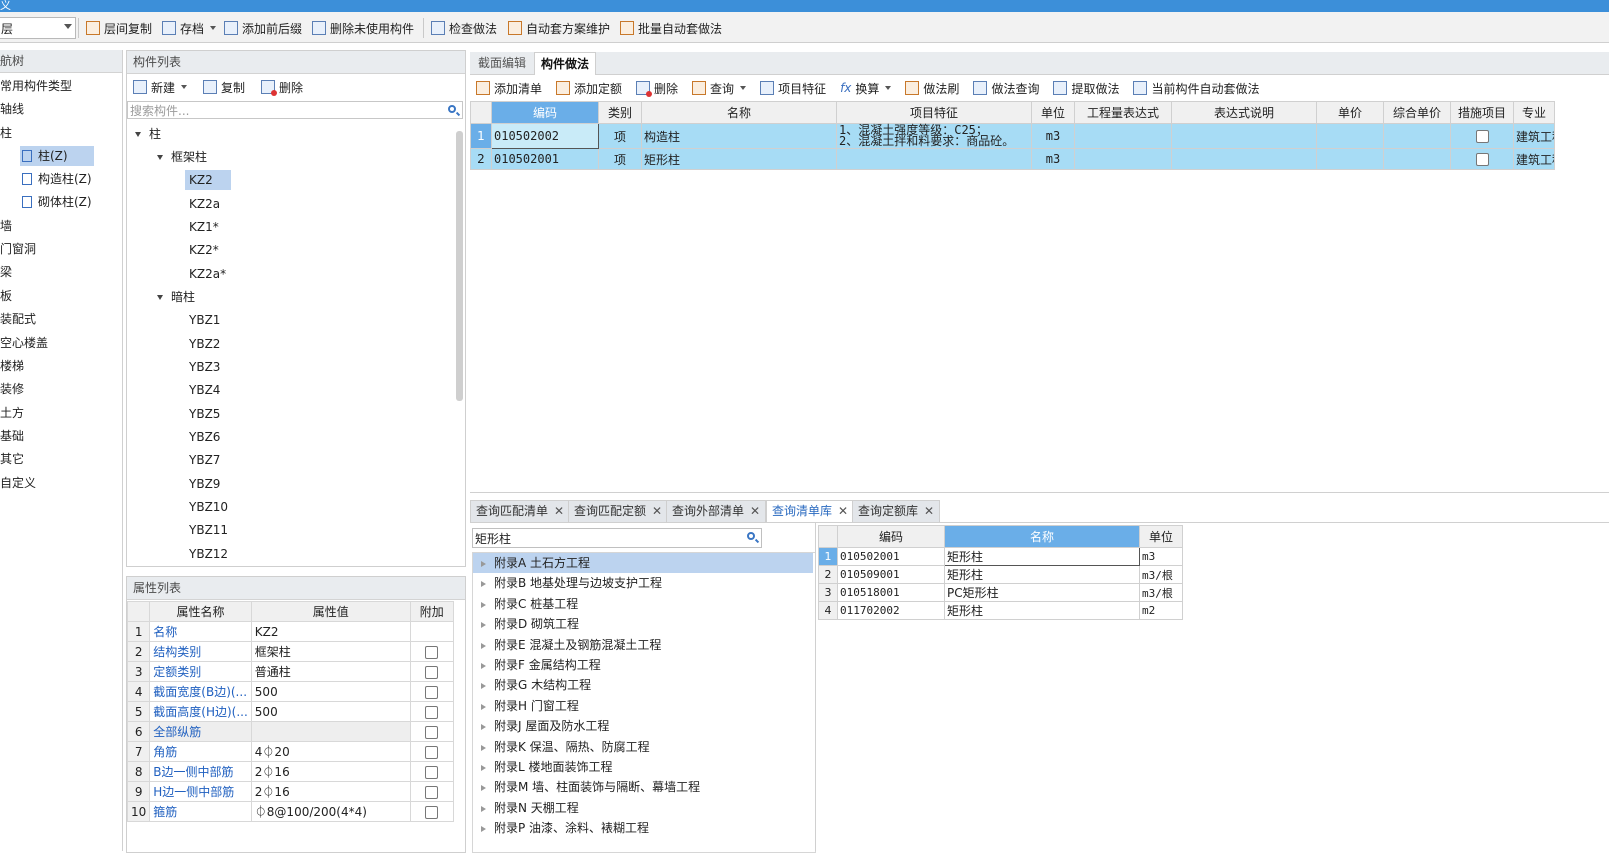 The width and height of the screenshot is (1609, 853). What do you see at coordinates (643, 747) in the screenshot?
I see `appendix-item: 附录K 保温、隔热、防腐工程` at bounding box center [643, 747].